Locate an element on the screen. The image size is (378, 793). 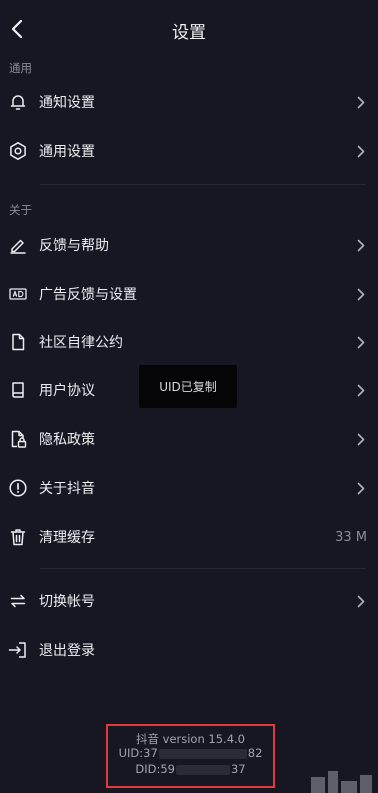
back-button is located at coordinates (17, 29).